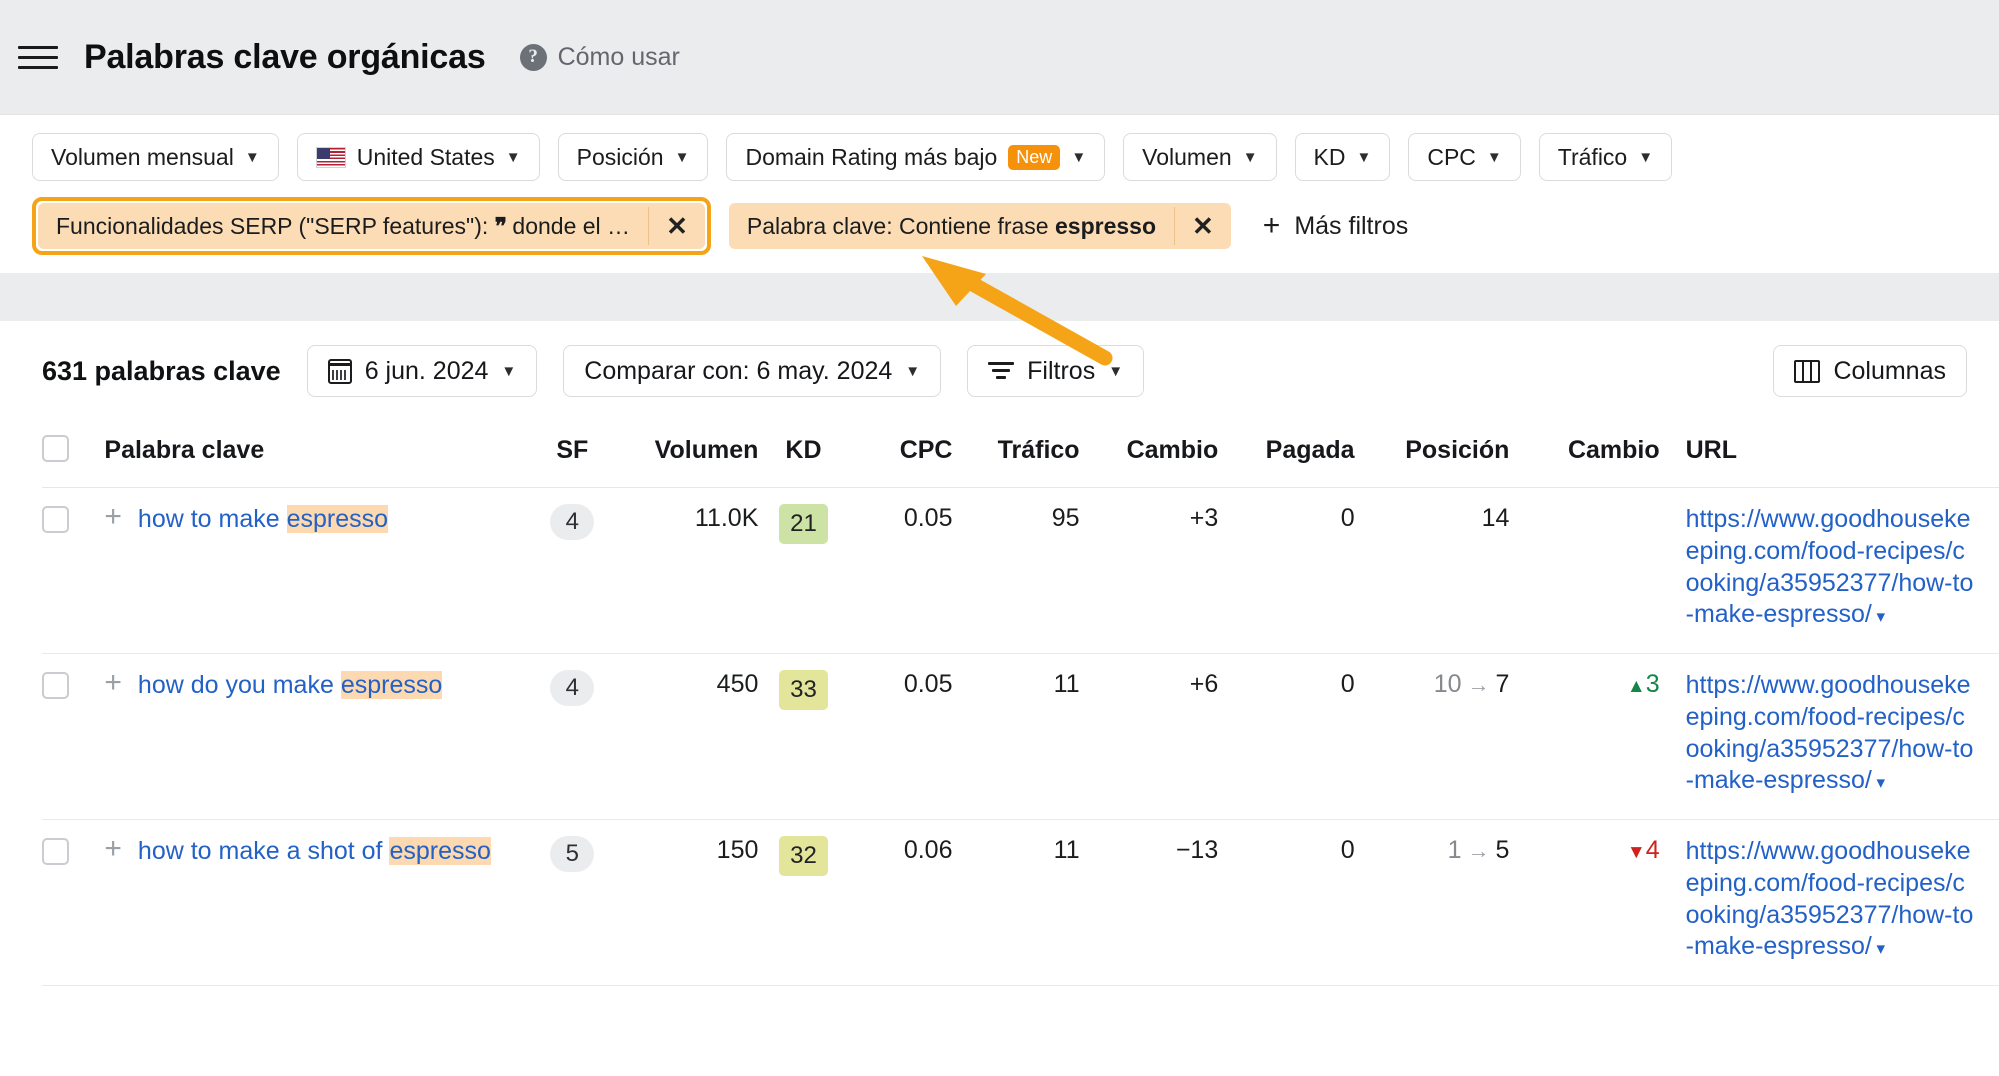 The width and height of the screenshot is (1999, 1076). I want to click on keyword-chip-label: Palabra clave: Contiene frase espresso, so click(951, 225).